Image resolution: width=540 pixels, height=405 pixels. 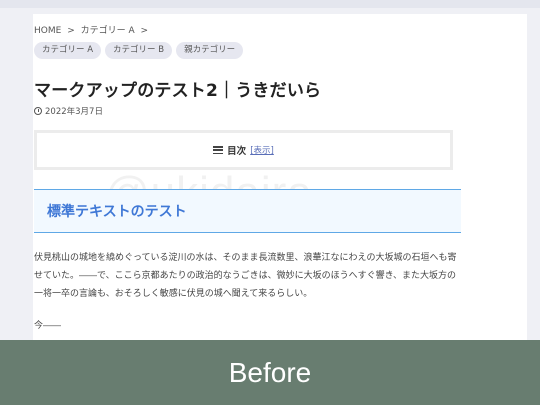 I want to click on section-heading-text: 標準テキストのテスト, so click(x=117, y=212).